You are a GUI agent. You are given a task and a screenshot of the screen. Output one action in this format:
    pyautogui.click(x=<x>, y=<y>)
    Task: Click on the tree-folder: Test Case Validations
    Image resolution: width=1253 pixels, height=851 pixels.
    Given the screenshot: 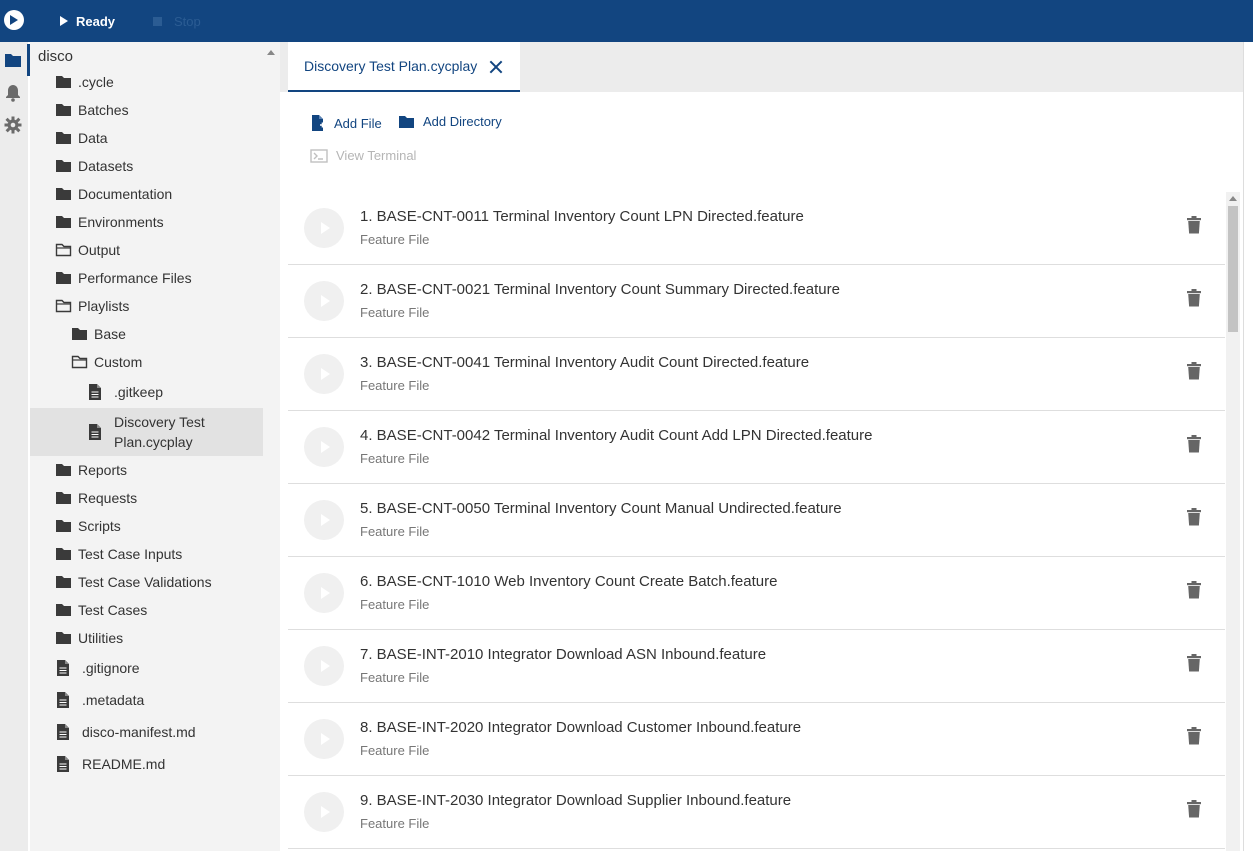 What is the action you would take?
    pyautogui.click(x=133, y=582)
    